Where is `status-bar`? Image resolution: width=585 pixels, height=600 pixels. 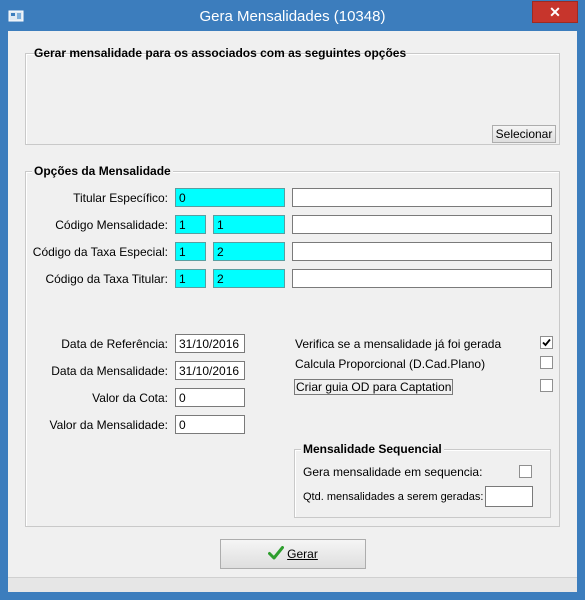
status-bar is located at coordinates (292, 584).